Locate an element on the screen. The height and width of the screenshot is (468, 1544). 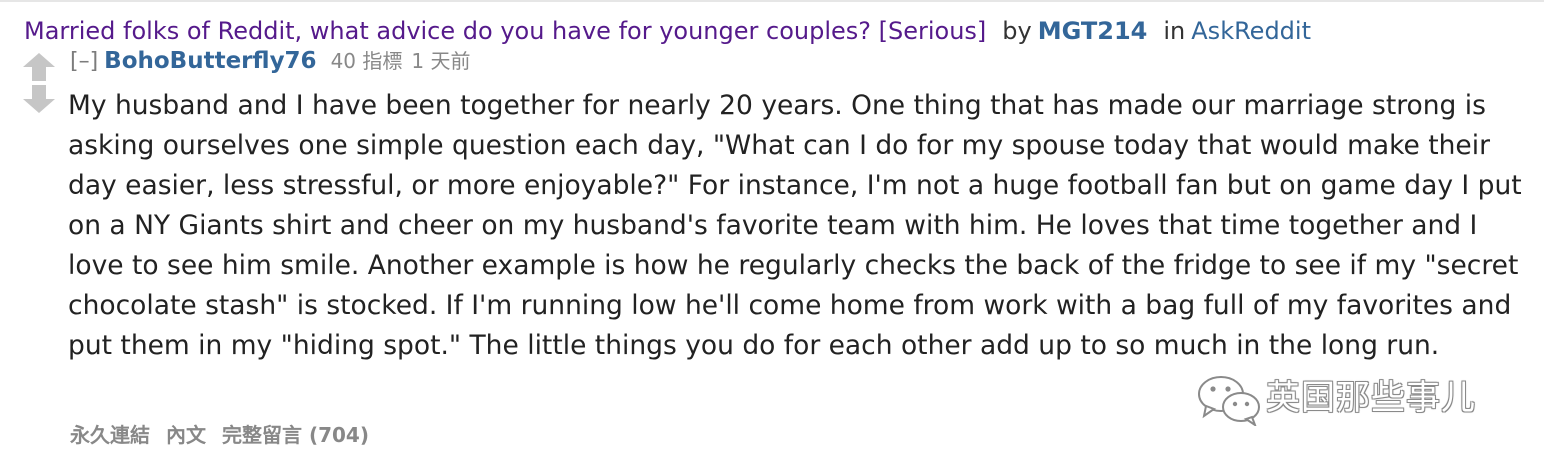
permalink-link: 永久連結 is located at coordinates (110, 435).